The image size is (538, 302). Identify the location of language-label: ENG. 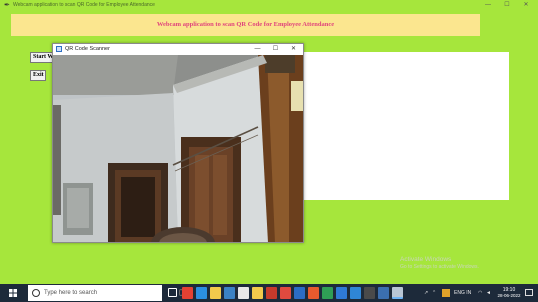
(459, 293).